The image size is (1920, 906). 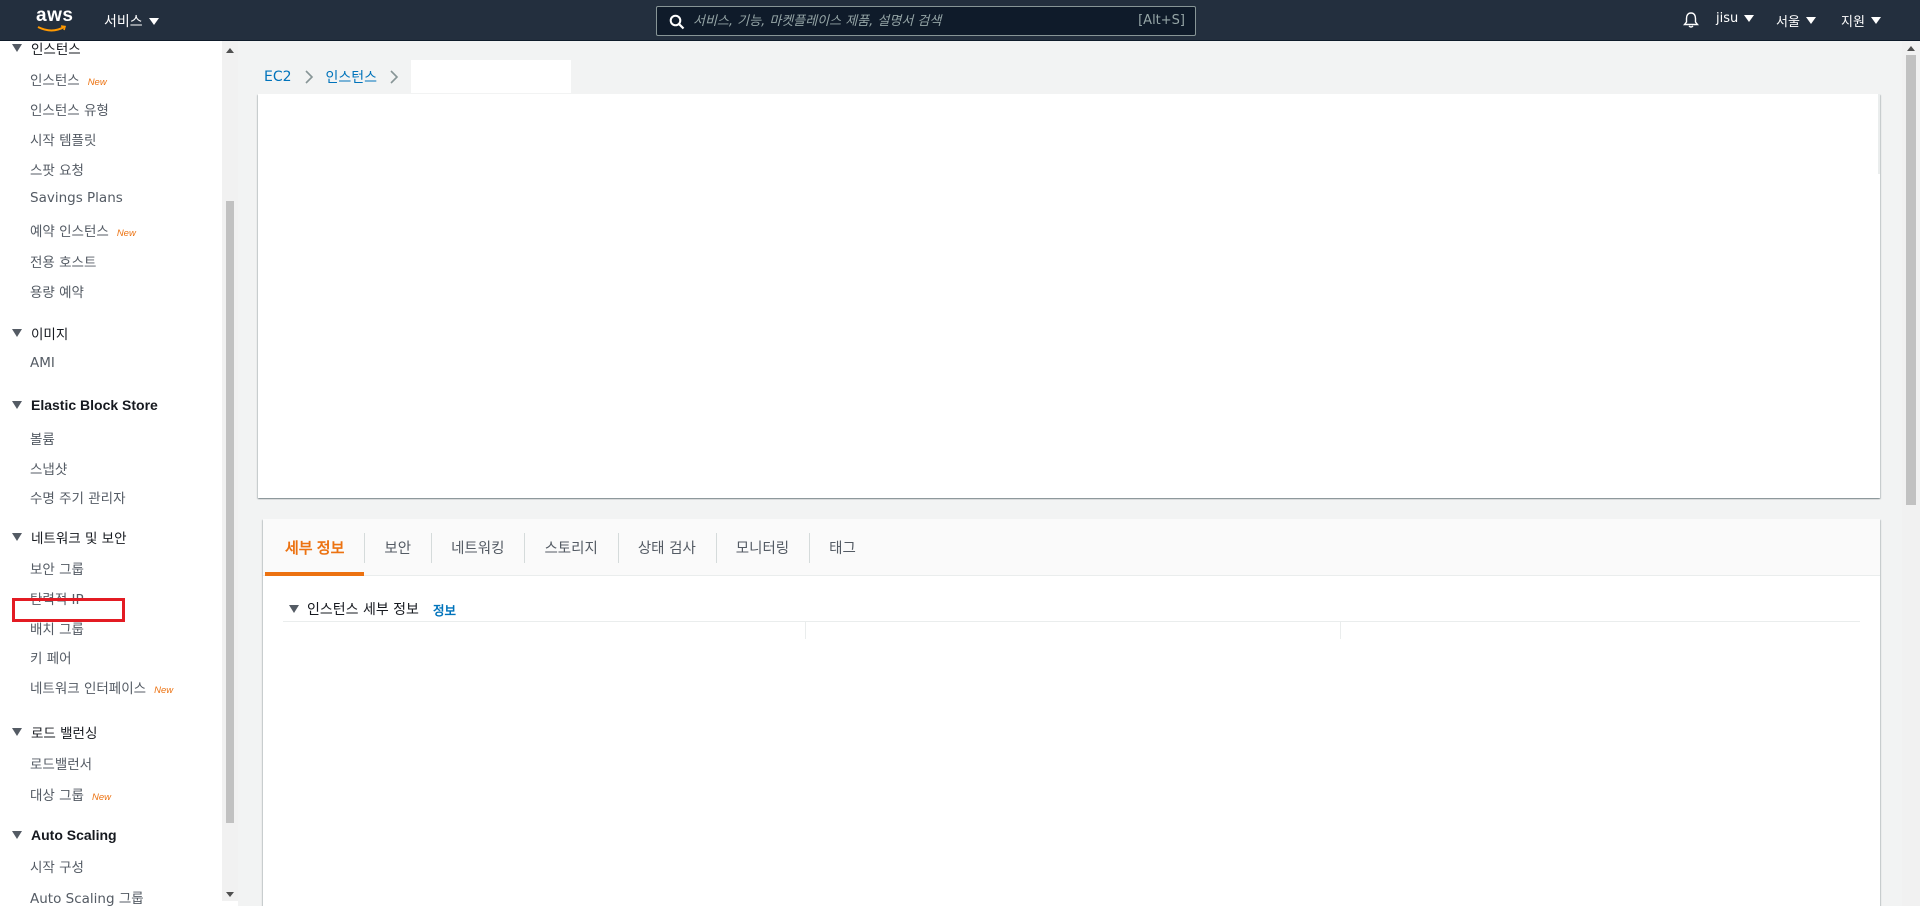 I want to click on sidebar-item-elastic-ips: 탄력적 IP, so click(x=57, y=598).